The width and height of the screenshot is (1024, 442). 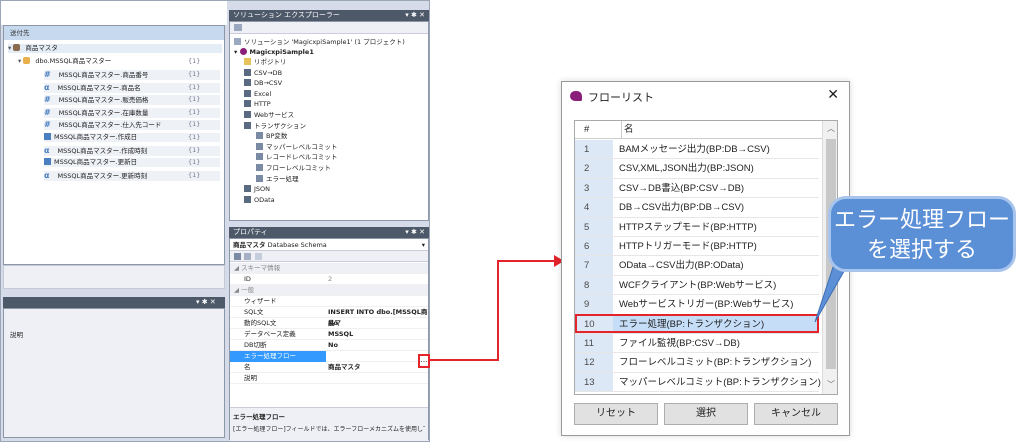 I want to click on property-row: データベース定義 MSSQL, so click(x=329, y=334).